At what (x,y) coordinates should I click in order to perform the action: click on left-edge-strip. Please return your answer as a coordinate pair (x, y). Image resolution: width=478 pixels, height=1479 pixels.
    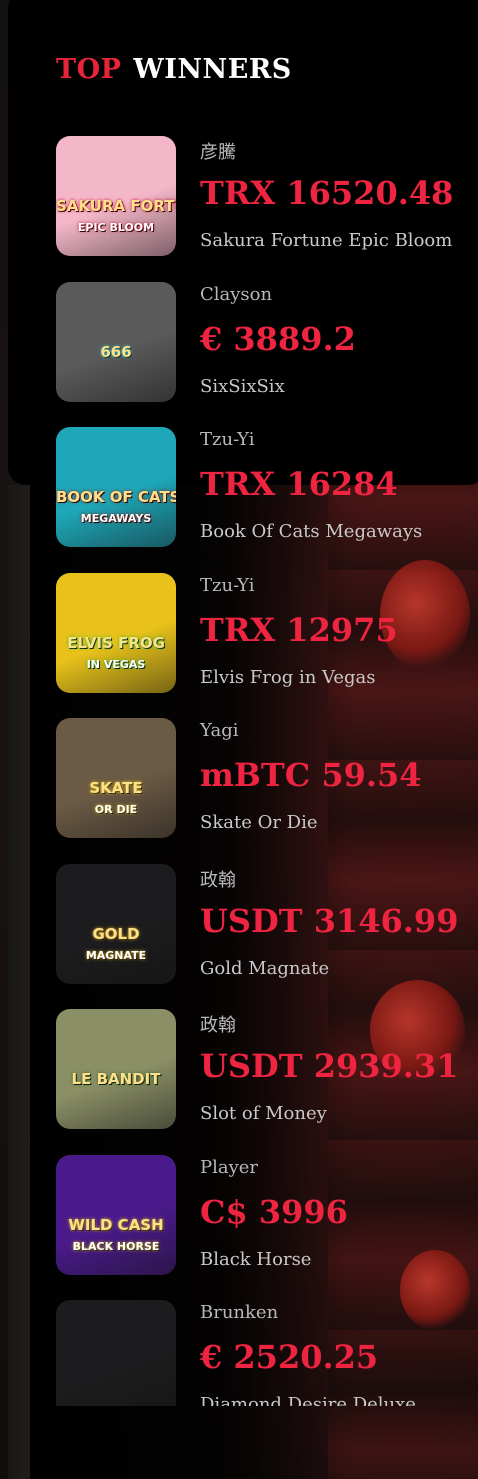
    Looking at the image, I should click on (19, 982).